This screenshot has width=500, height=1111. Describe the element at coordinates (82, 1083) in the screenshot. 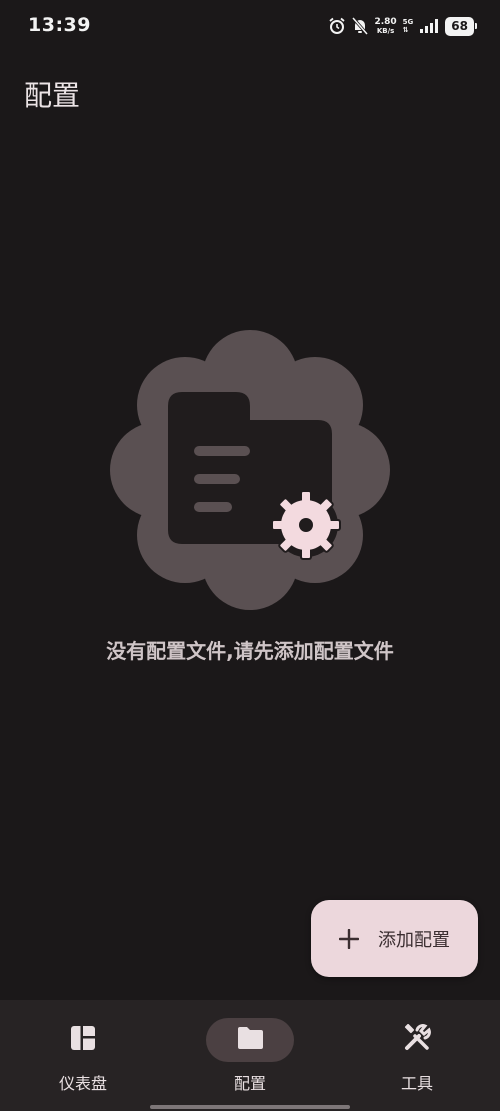

I see `nav-dashboard-label: 仪表盘` at that location.